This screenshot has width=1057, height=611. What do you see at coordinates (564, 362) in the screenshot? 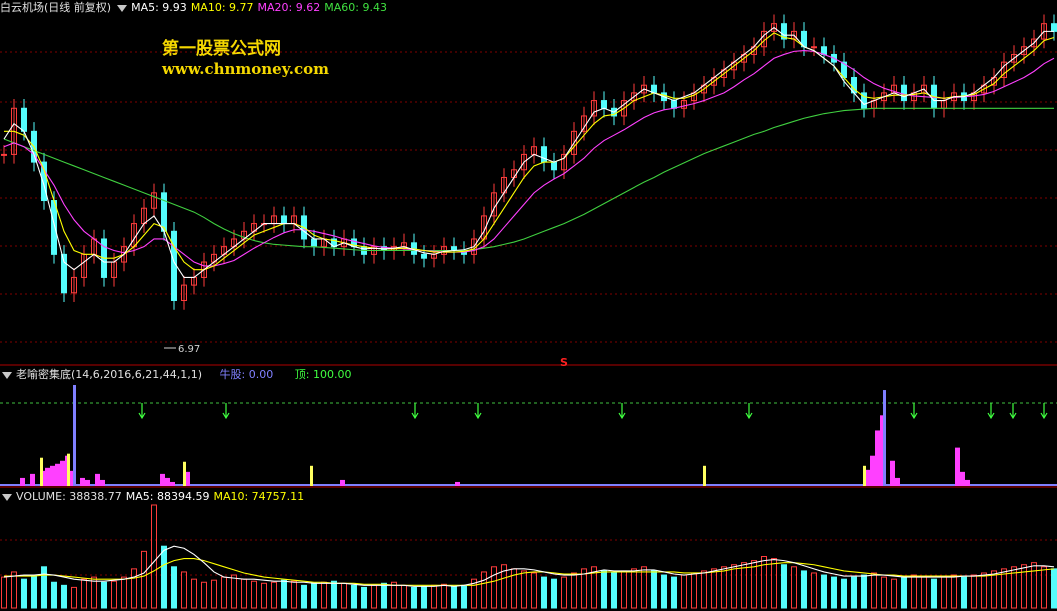
I see `sell-signal-marker: S` at bounding box center [564, 362].